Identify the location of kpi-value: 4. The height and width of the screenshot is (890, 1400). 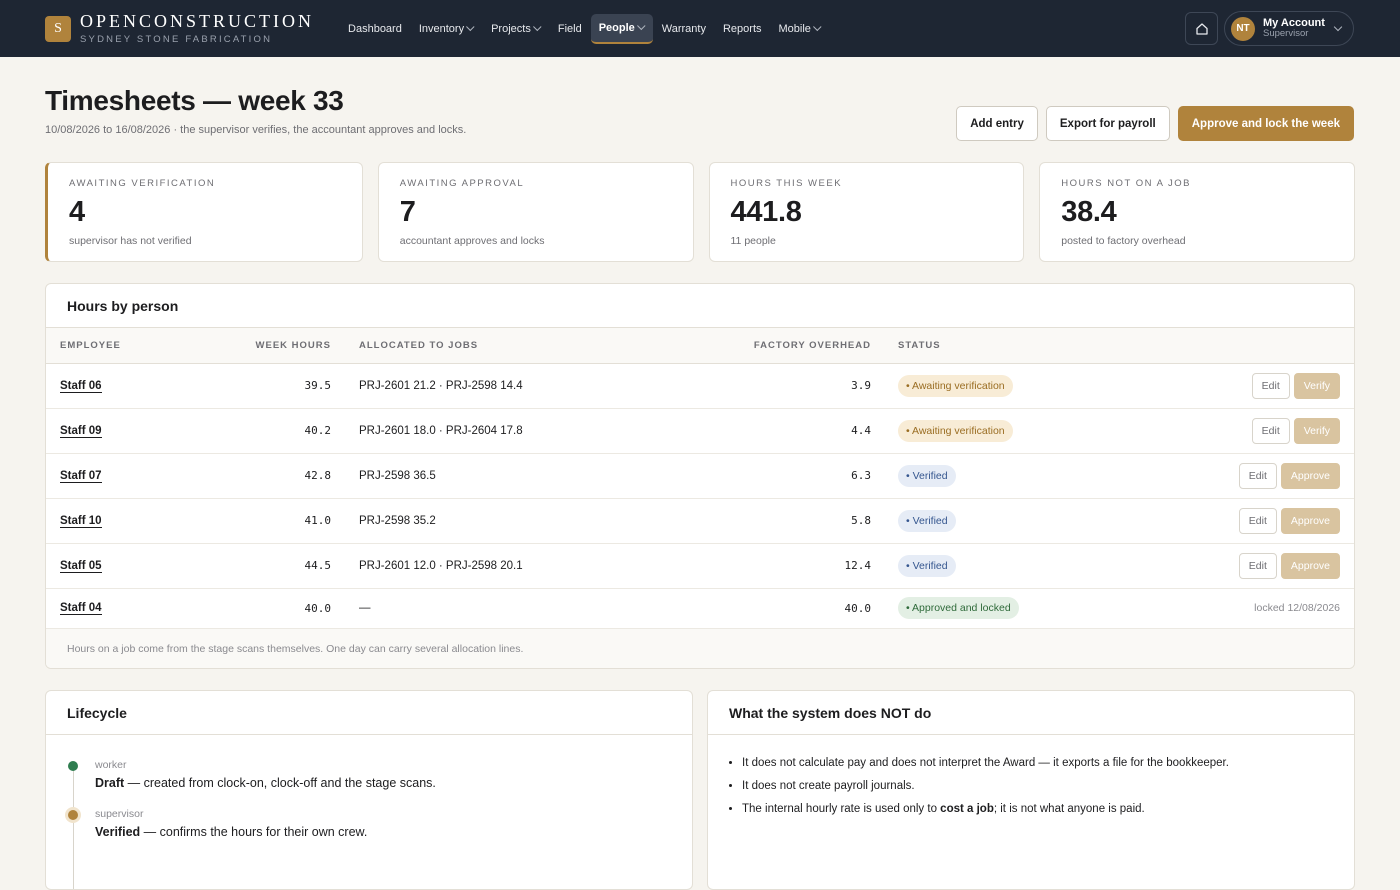
(77, 212).